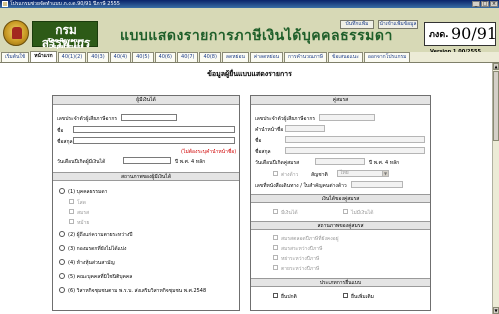 The width and height of the screenshot is (499, 314). I want to click on spouse-passport-label: เลขที่หนังสือเดินทาง / ใบสำคัญคนต่างด้าว, so click(301, 186).